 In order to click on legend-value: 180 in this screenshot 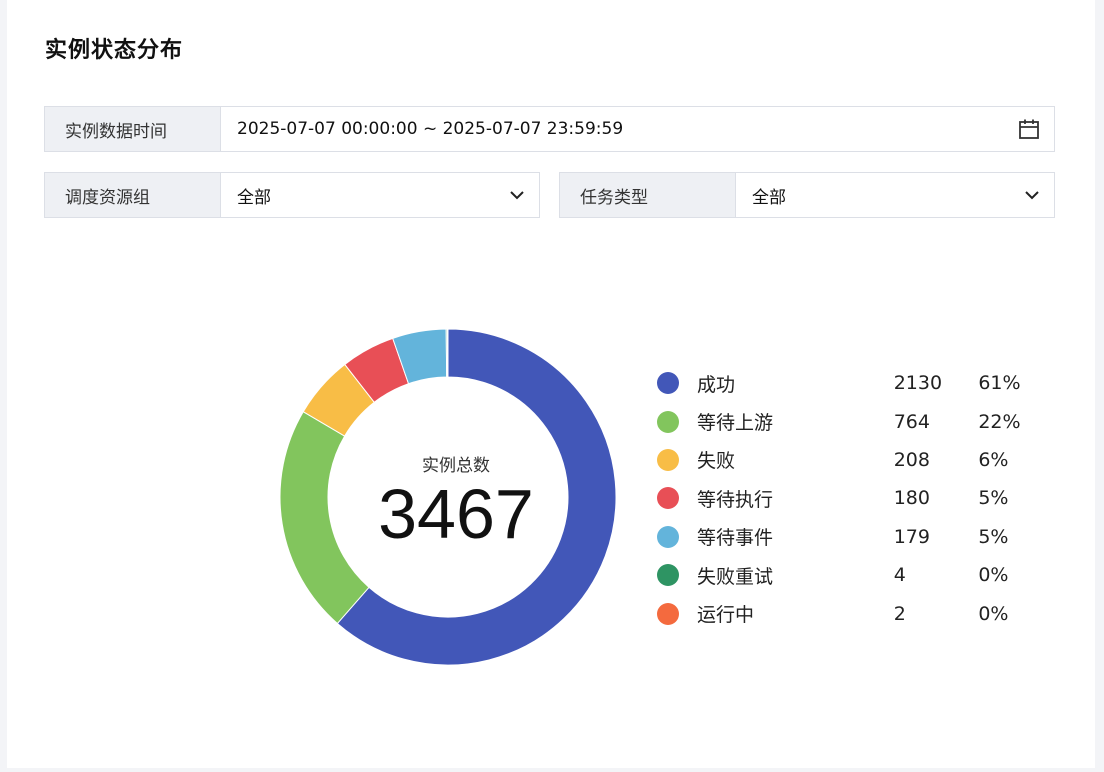, I will do `click(911, 498)`.